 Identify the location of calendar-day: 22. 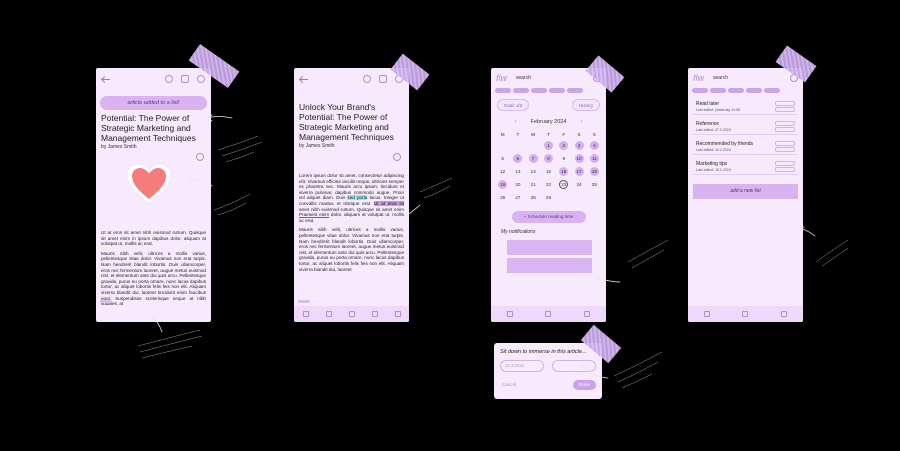
(548, 184).